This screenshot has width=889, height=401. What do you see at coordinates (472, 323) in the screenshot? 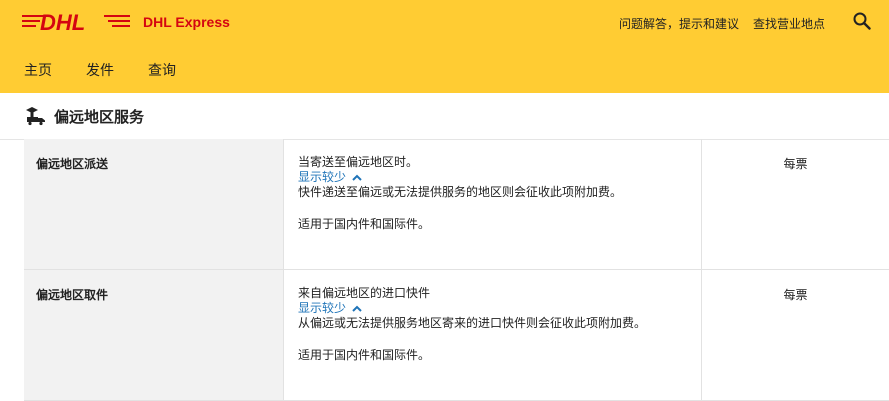
I see `row-detail: 从偏远或无法提供服务地区寄来的进口快件则会征收此项附加费。` at bounding box center [472, 323].